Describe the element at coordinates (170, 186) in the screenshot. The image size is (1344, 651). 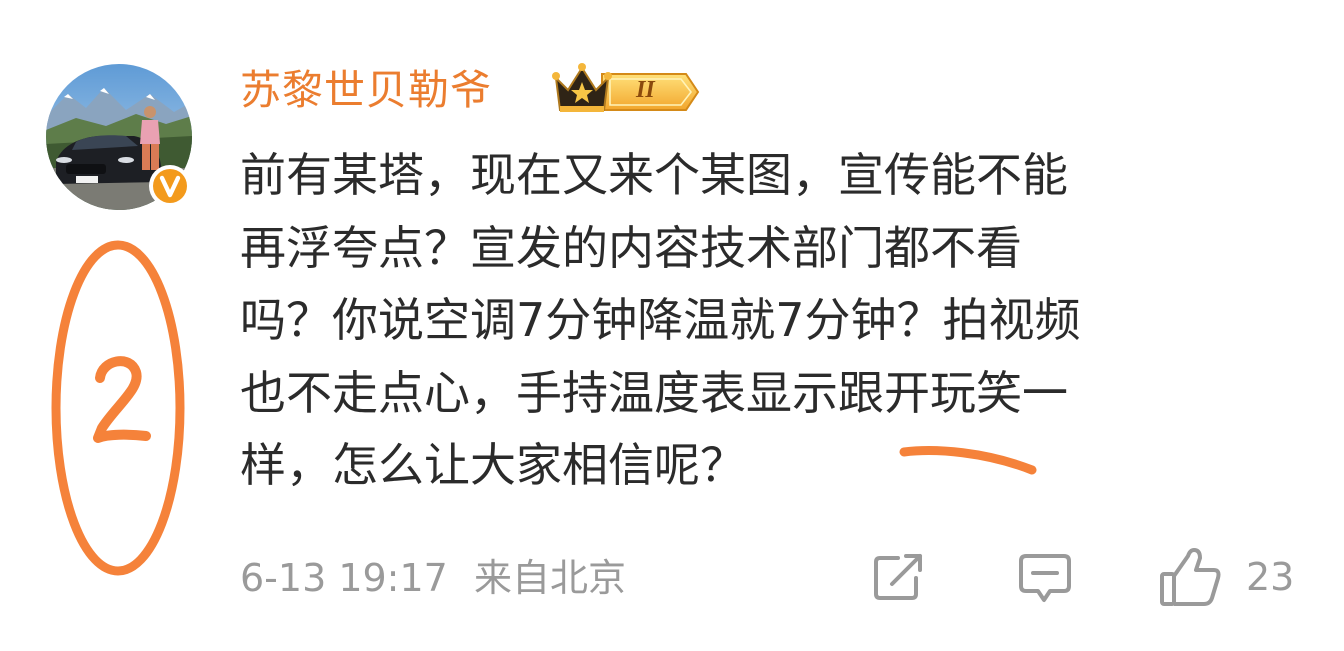
I see `verified-v-icon` at that location.